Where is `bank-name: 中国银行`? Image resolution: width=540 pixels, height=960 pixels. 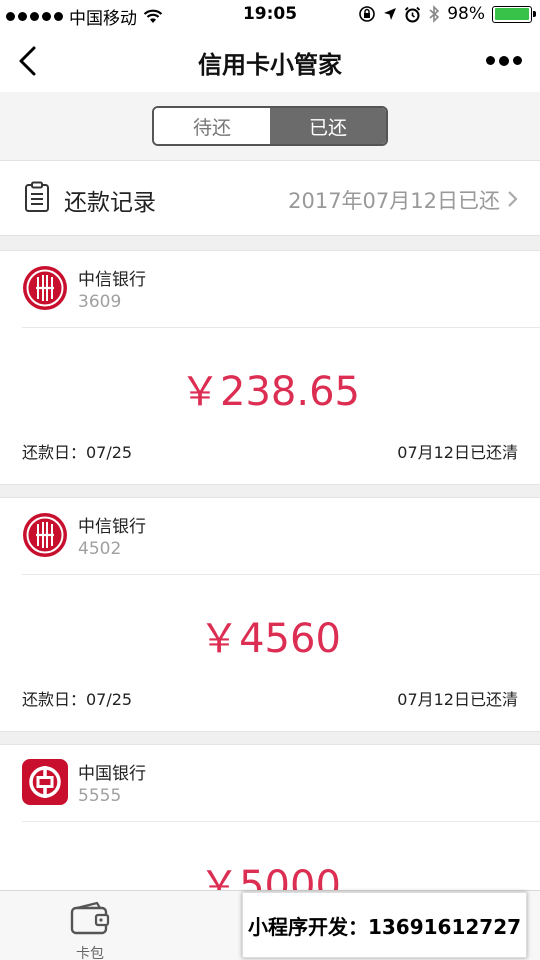
bank-name: 中国银行 is located at coordinates (112, 774).